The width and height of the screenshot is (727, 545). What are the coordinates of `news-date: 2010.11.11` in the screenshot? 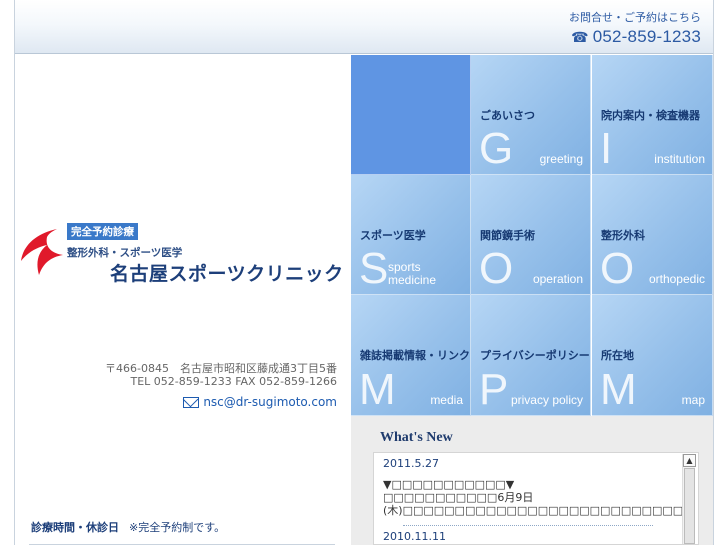 It's located at (414, 536).